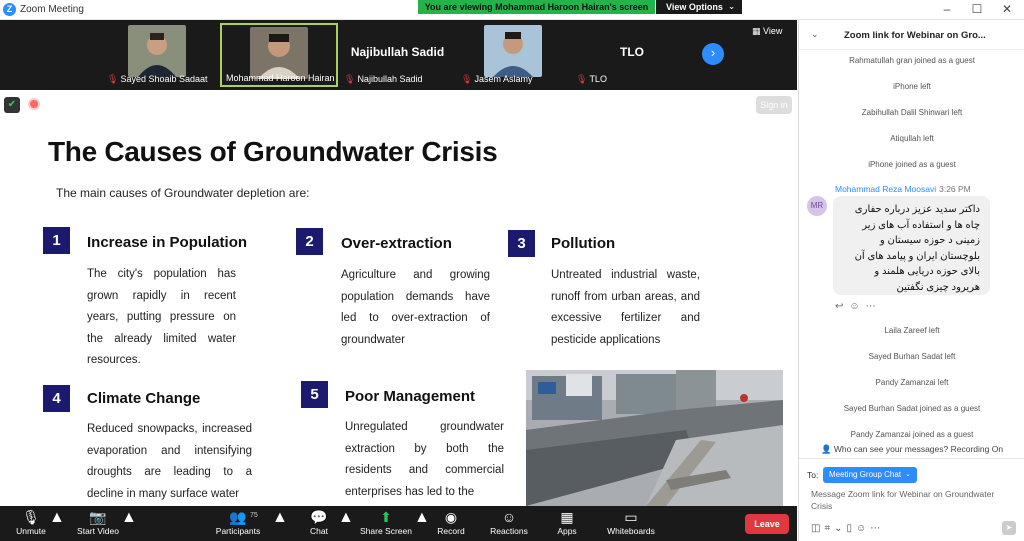  I want to click on leave-button: Leave, so click(767, 524).